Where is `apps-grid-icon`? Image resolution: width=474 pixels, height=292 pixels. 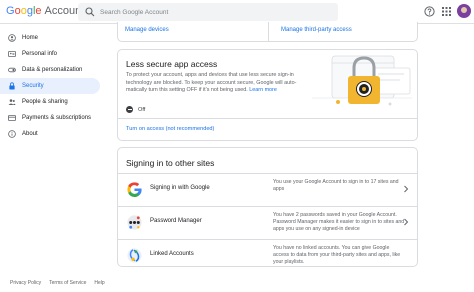 apps-grid-icon is located at coordinates (446, 11).